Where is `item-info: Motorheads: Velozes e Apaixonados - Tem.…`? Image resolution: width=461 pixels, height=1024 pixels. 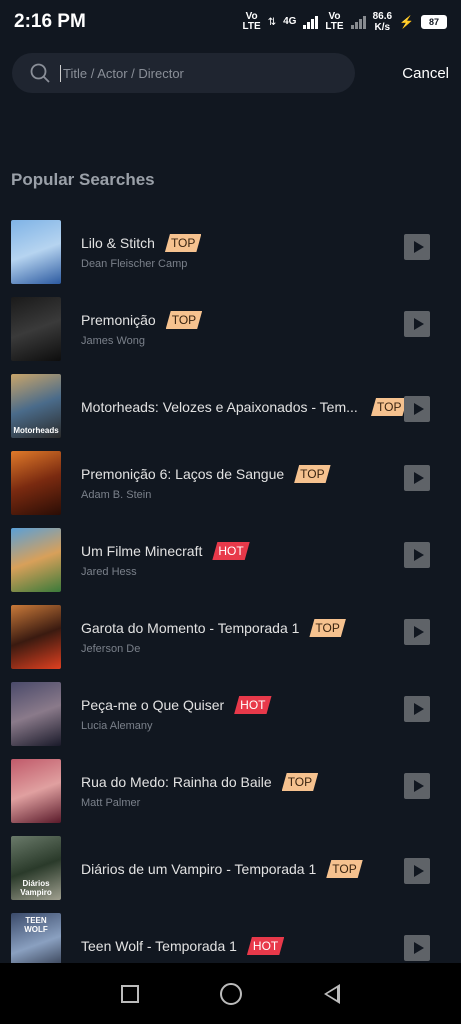 item-info: Motorheads: Velozes e Apaixonados - Tem.… is located at coordinates (231, 392).